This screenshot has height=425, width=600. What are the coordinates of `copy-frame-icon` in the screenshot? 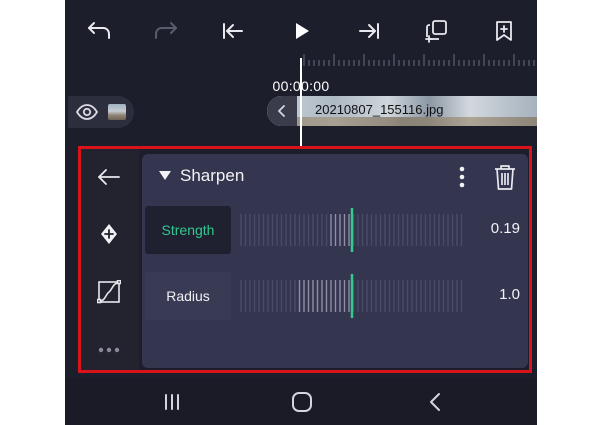 It's located at (436, 31).